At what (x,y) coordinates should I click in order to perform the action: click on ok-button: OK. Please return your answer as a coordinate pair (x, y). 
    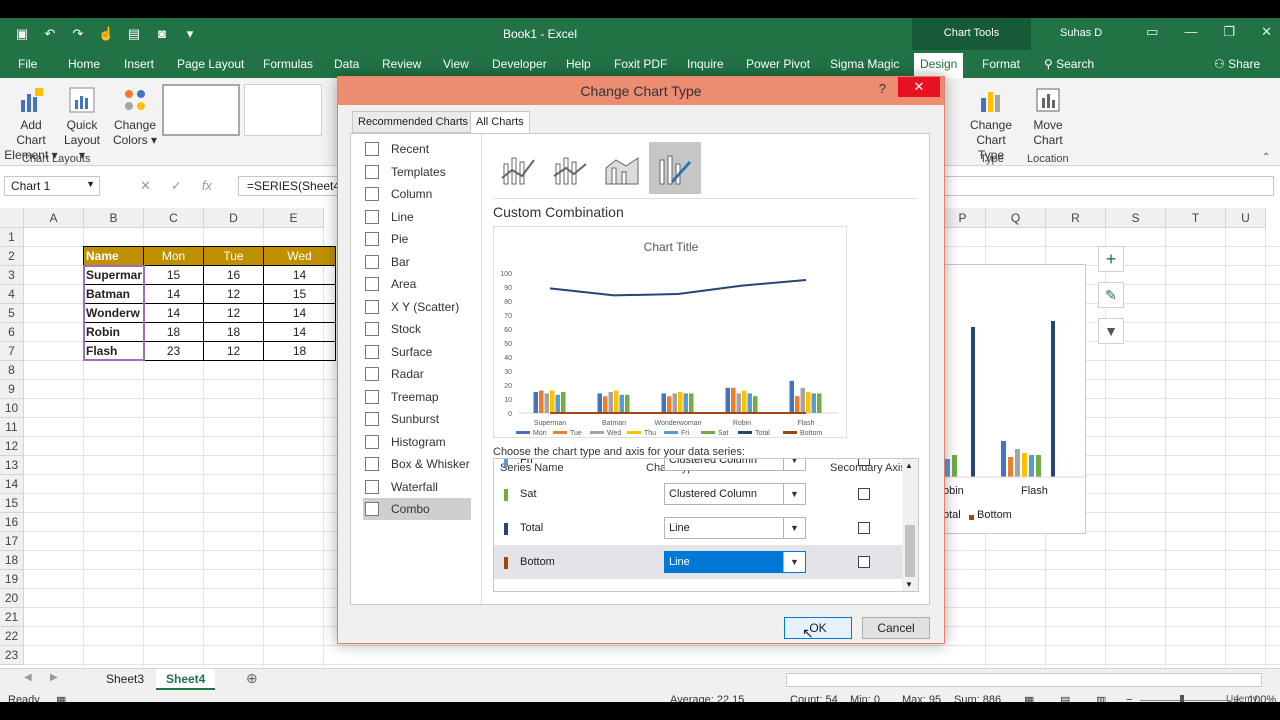
    Looking at the image, I should click on (818, 628).